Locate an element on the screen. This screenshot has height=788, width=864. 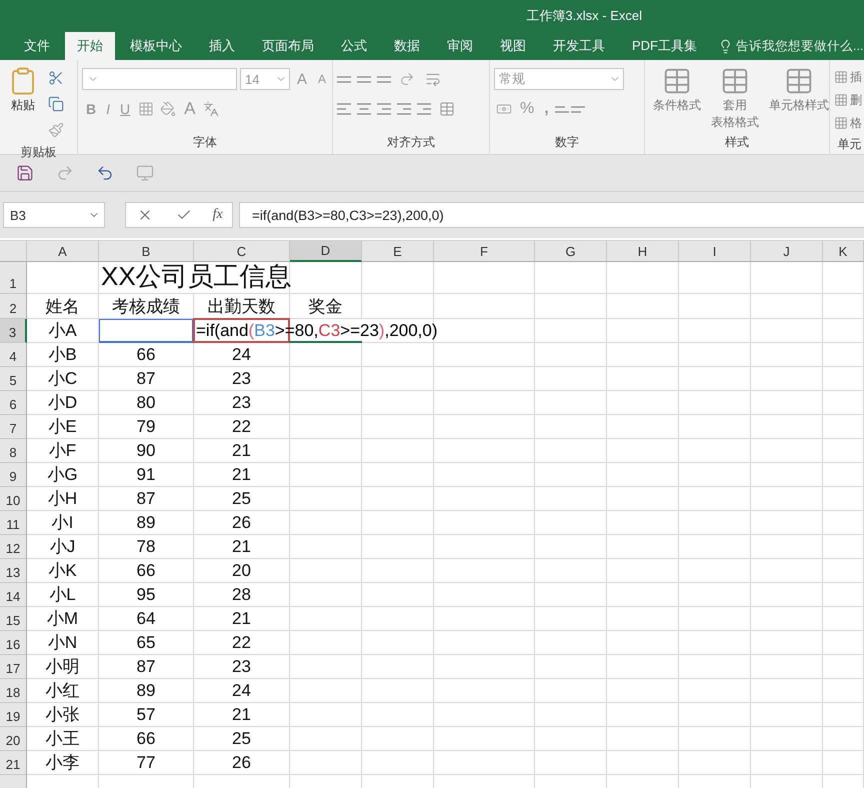
column-header: K is located at coordinates (843, 251).